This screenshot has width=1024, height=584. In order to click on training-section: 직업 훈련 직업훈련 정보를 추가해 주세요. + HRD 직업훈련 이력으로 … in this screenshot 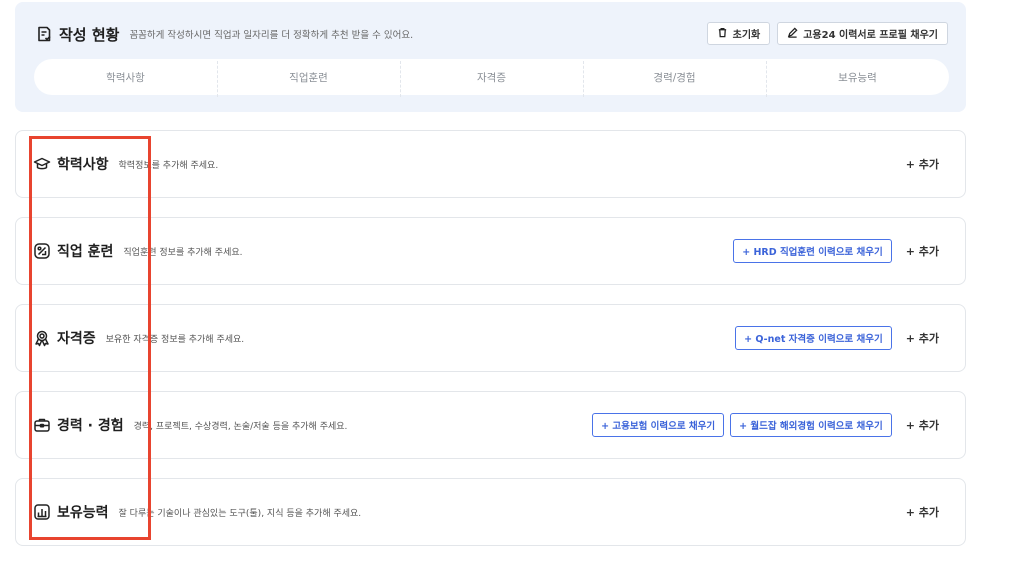, I will do `click(490, 251)`.